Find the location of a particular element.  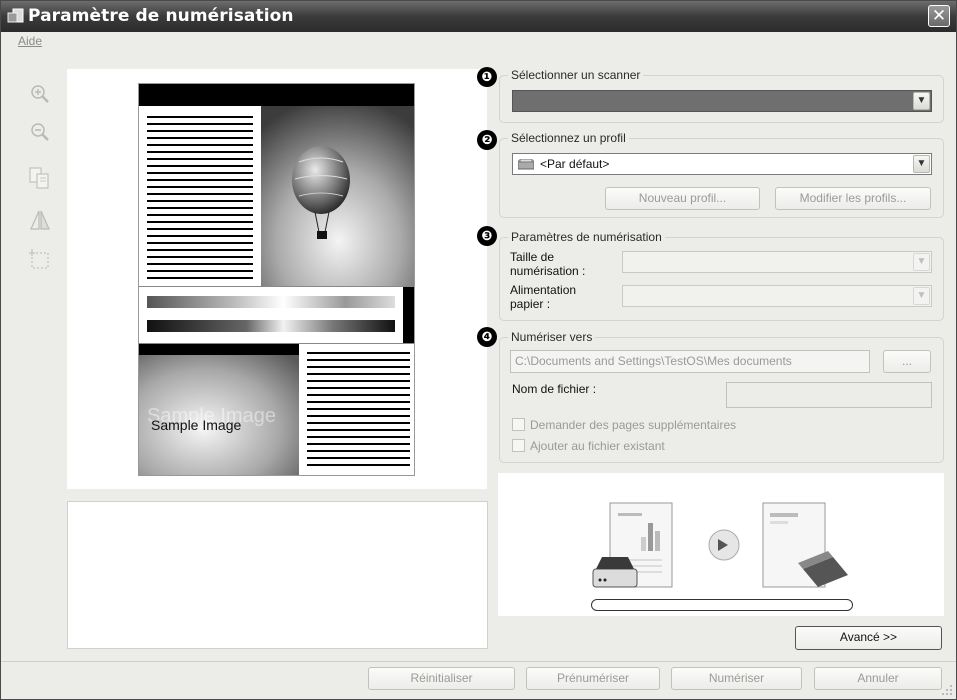

advanced-button: Avancé >> is located at coordinates (868, 638).